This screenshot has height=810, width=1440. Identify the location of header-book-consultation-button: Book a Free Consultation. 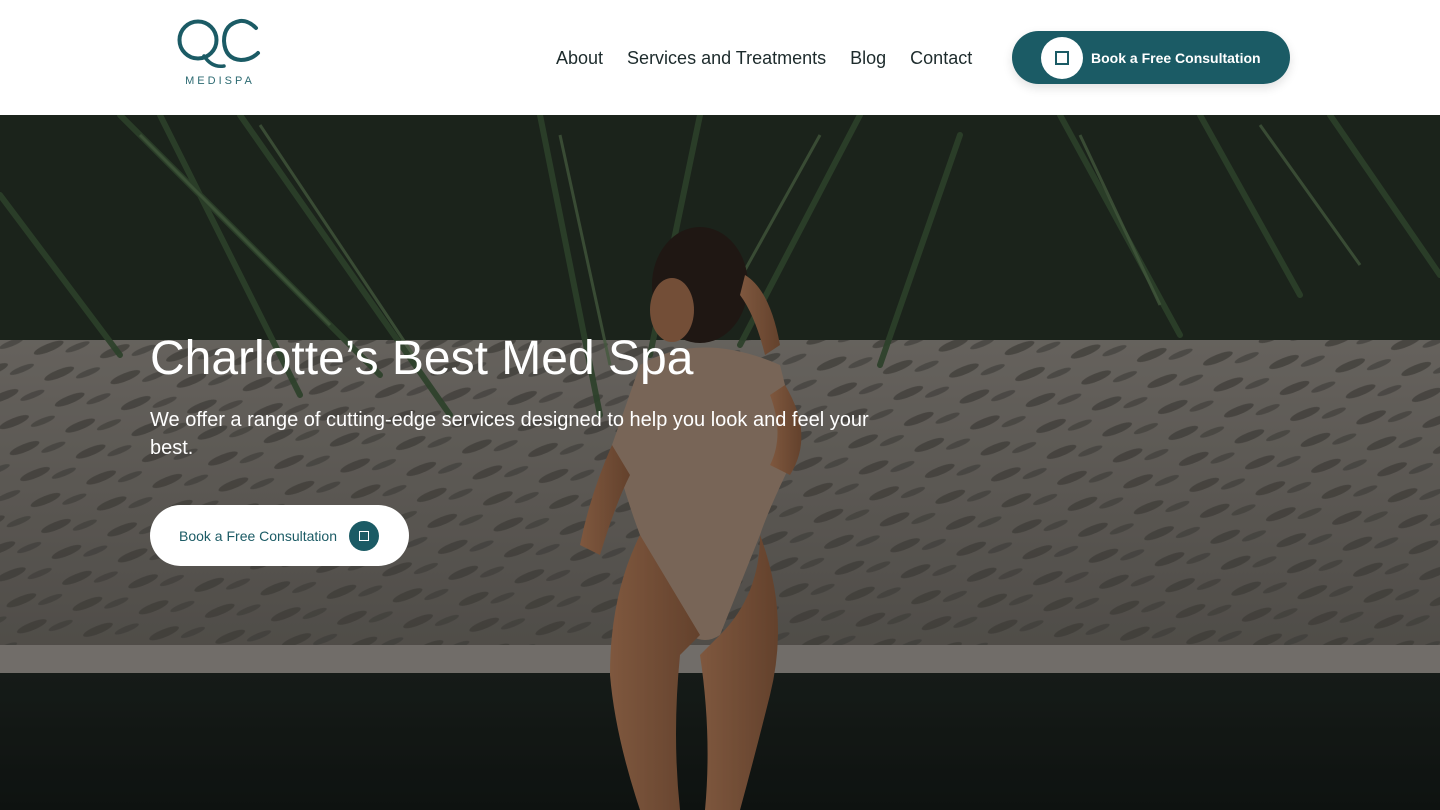
(1151, 57).